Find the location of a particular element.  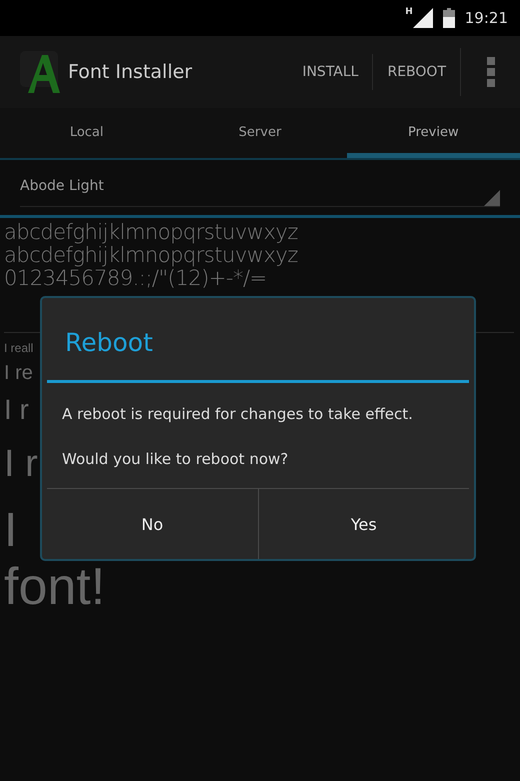

app-title: Font Installer is located at coordinates (131, 72).